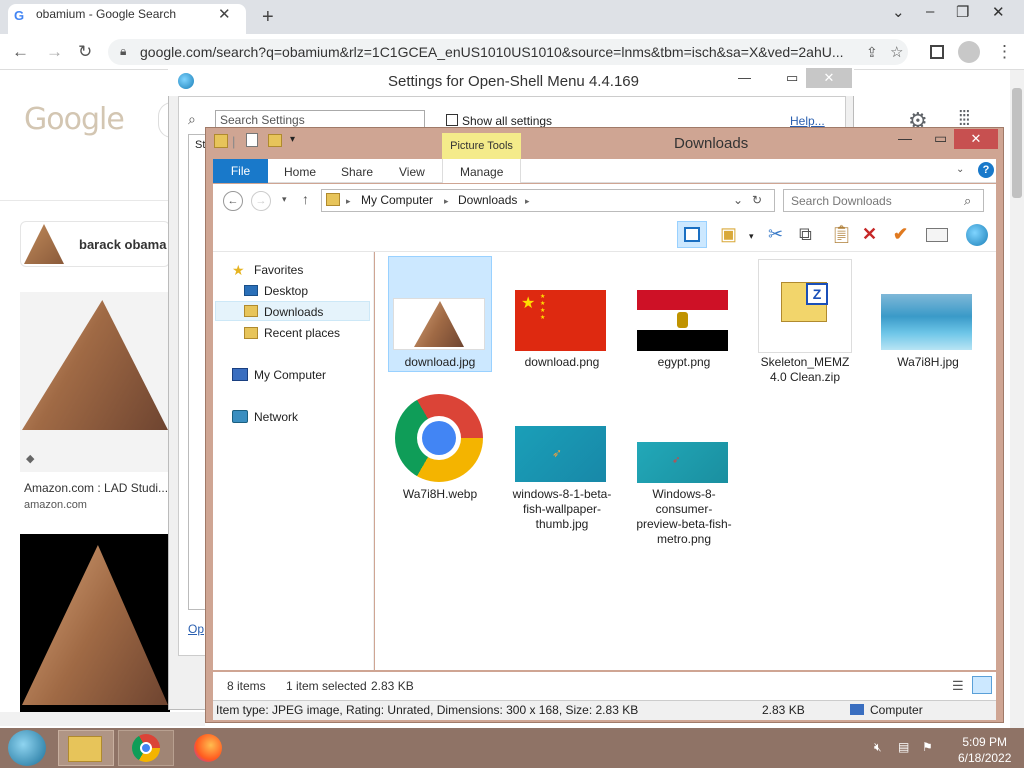 Image resolution: width=1024 pixels, height=768 pixels. What do you see at coordinates (286, 291) in the screenshot?
I see `nav-desktop: Desktop` at bounding box center [286, 291].